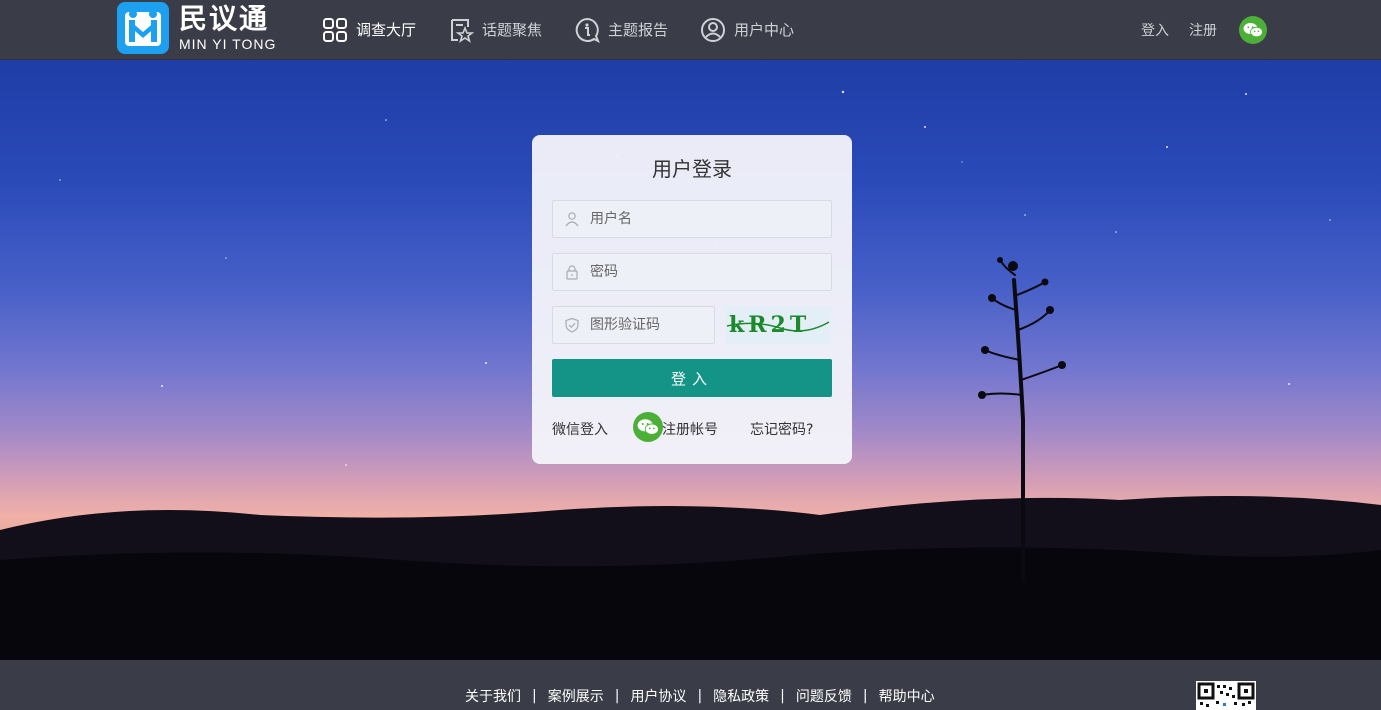 This screenshot has width=1381, height=710. What do you see at coordinates (224, 18) in the screenshot?
I see `logo-chinese-text: 民议通` at bounding box center [224, 18].